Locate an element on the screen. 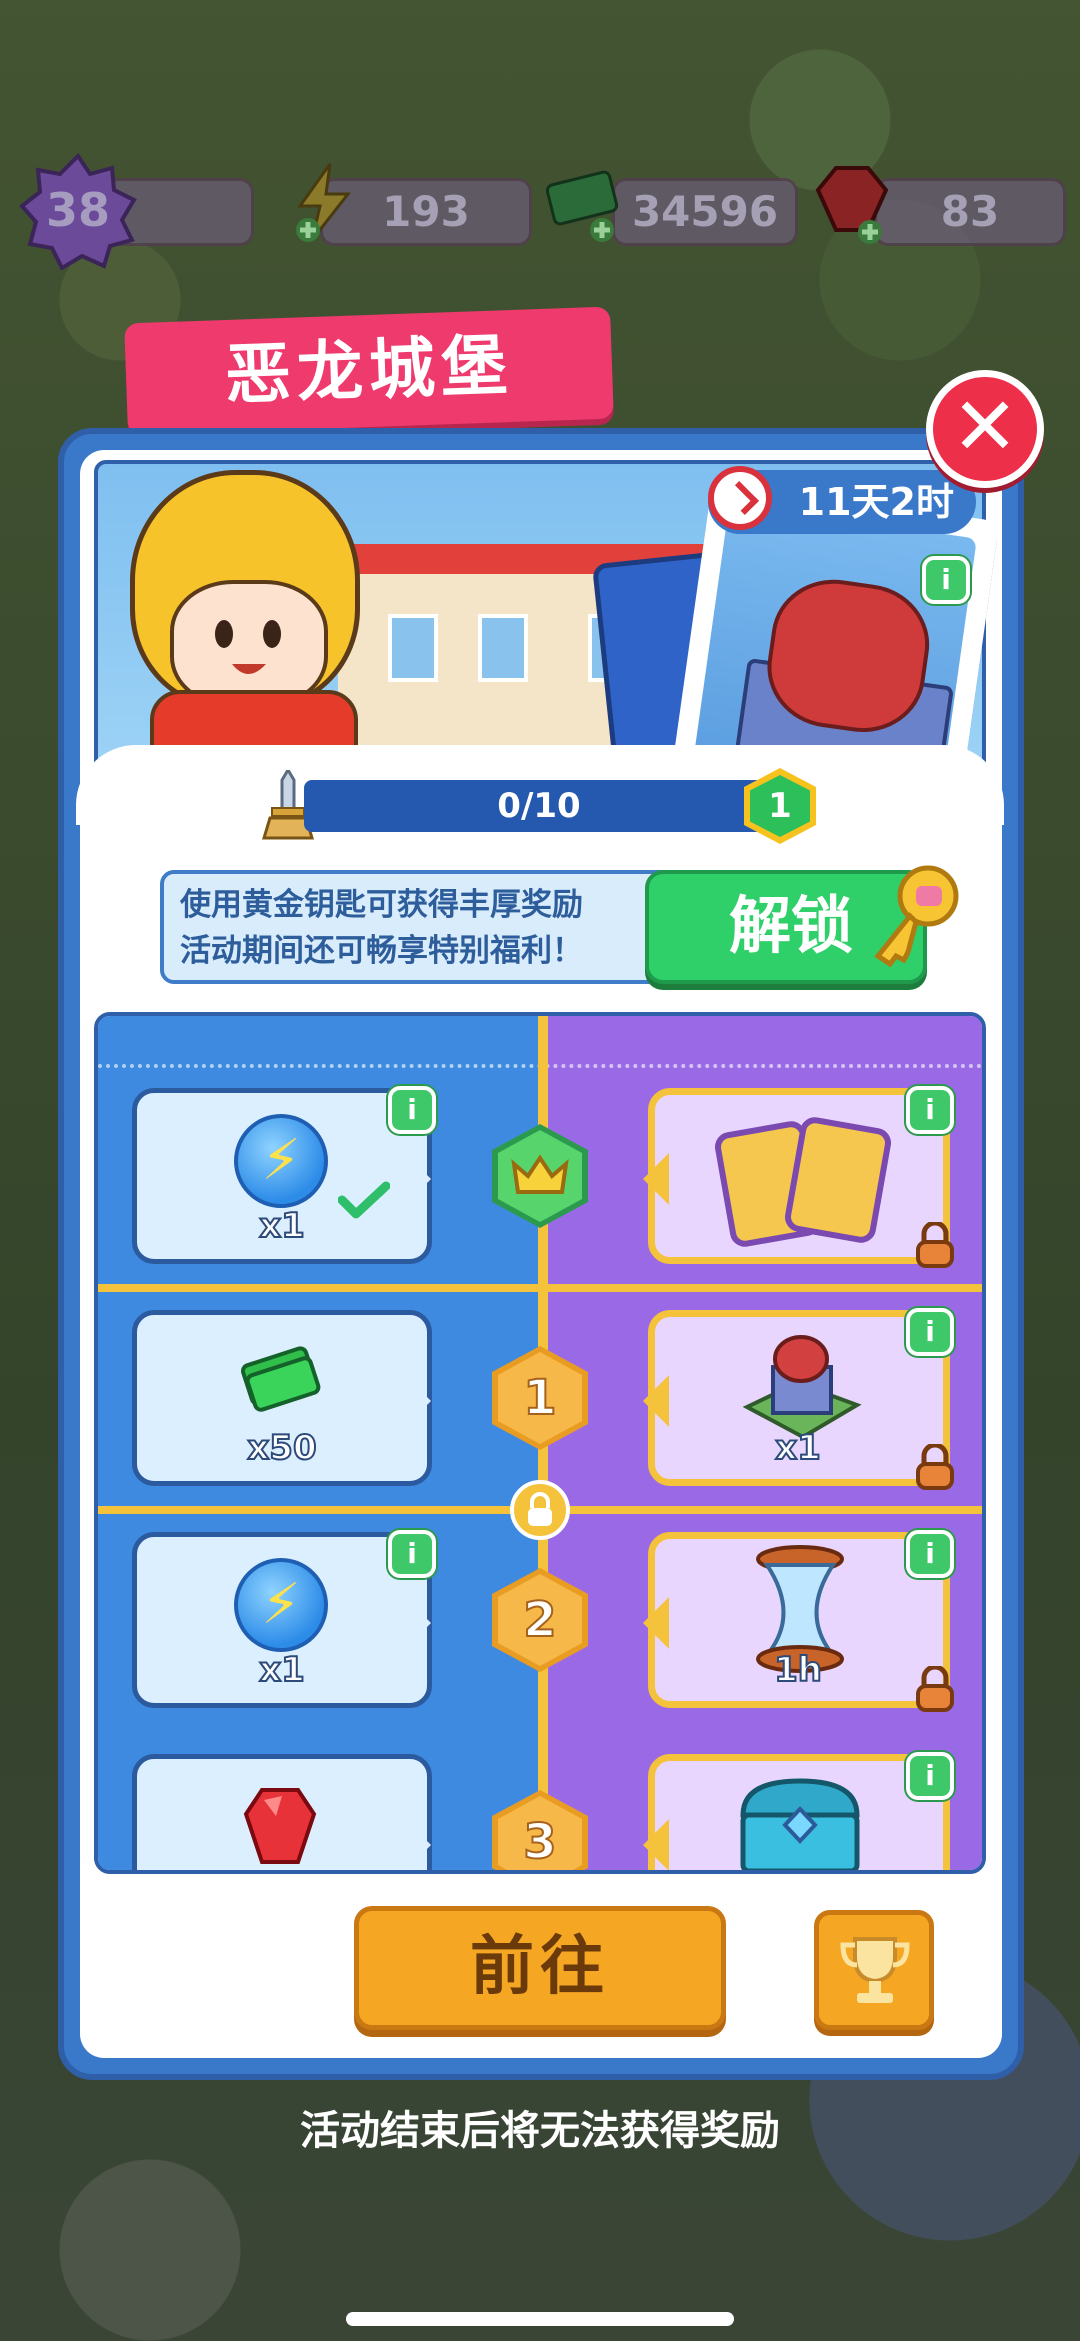 This screenshot has height=2341, width=1080. gems-value: 83 is located at coordinates (970, 211).